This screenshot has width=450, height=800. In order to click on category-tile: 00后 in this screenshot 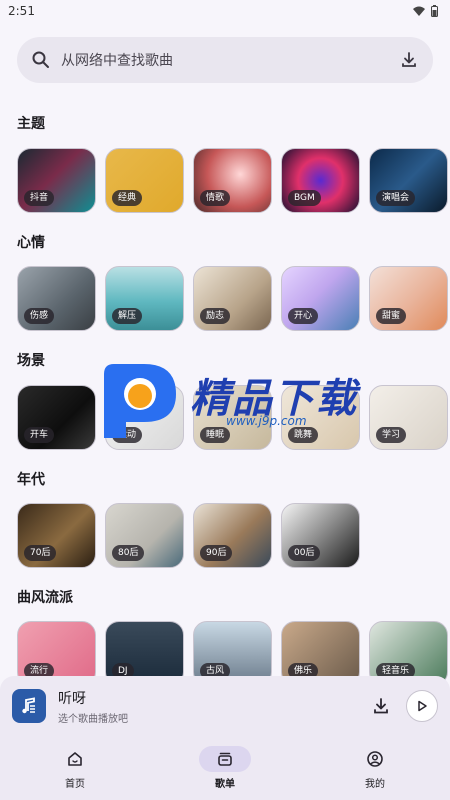, I will do `click(320, 535)`.